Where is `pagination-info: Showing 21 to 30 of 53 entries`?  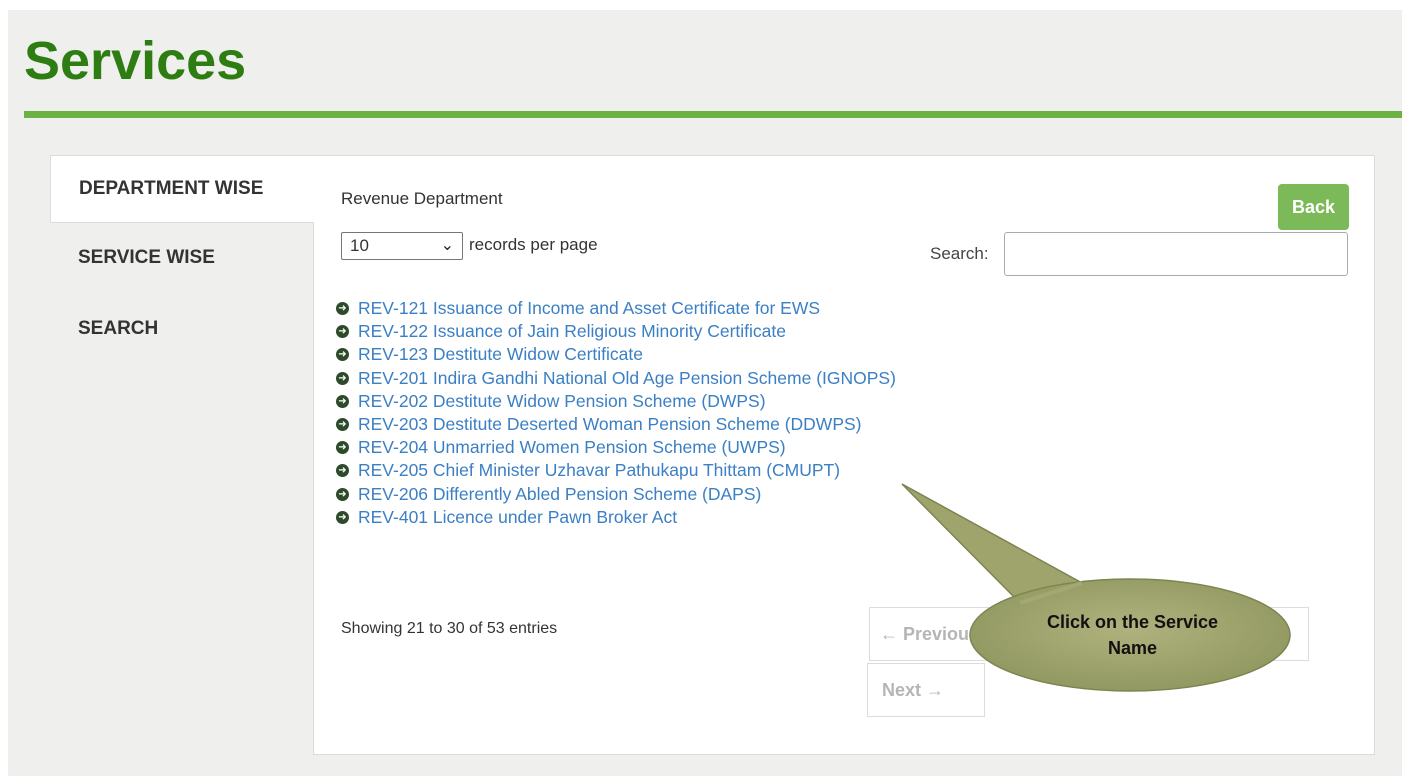 pagination-info: Showing 21 to 30 of 53 entries is located at coordinates (449, 628).